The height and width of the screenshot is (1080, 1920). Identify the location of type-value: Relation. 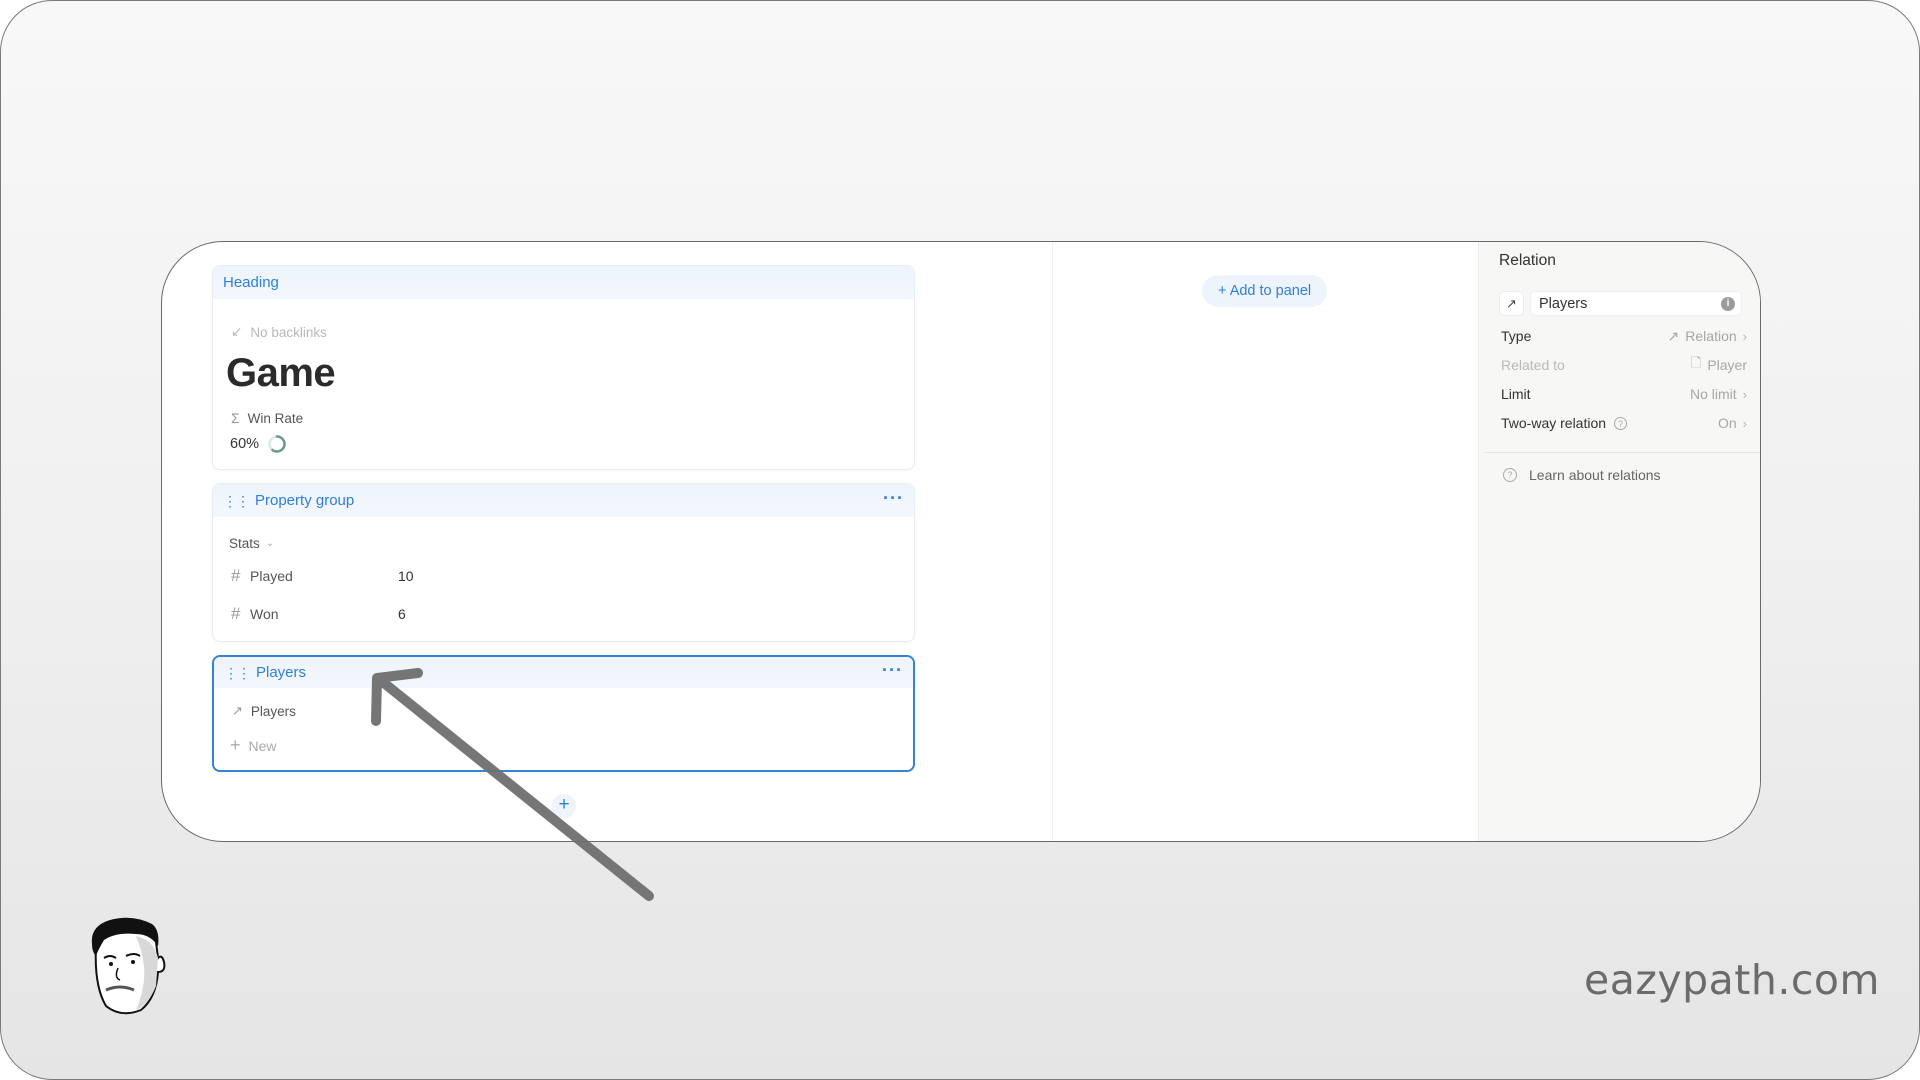
(1711, 336).